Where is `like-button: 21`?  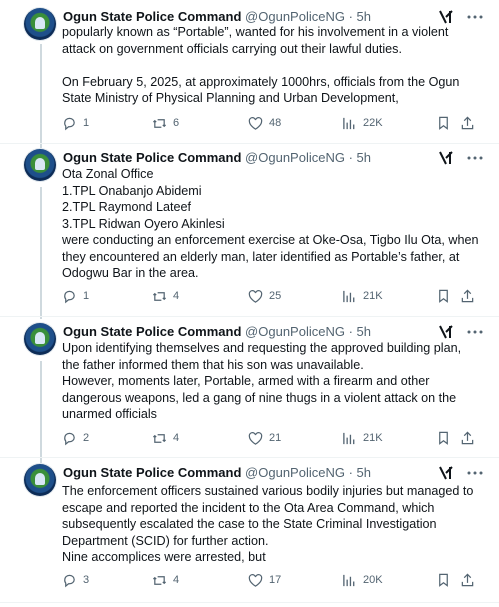 like-button: 21 is located at coordinates (264, 438).